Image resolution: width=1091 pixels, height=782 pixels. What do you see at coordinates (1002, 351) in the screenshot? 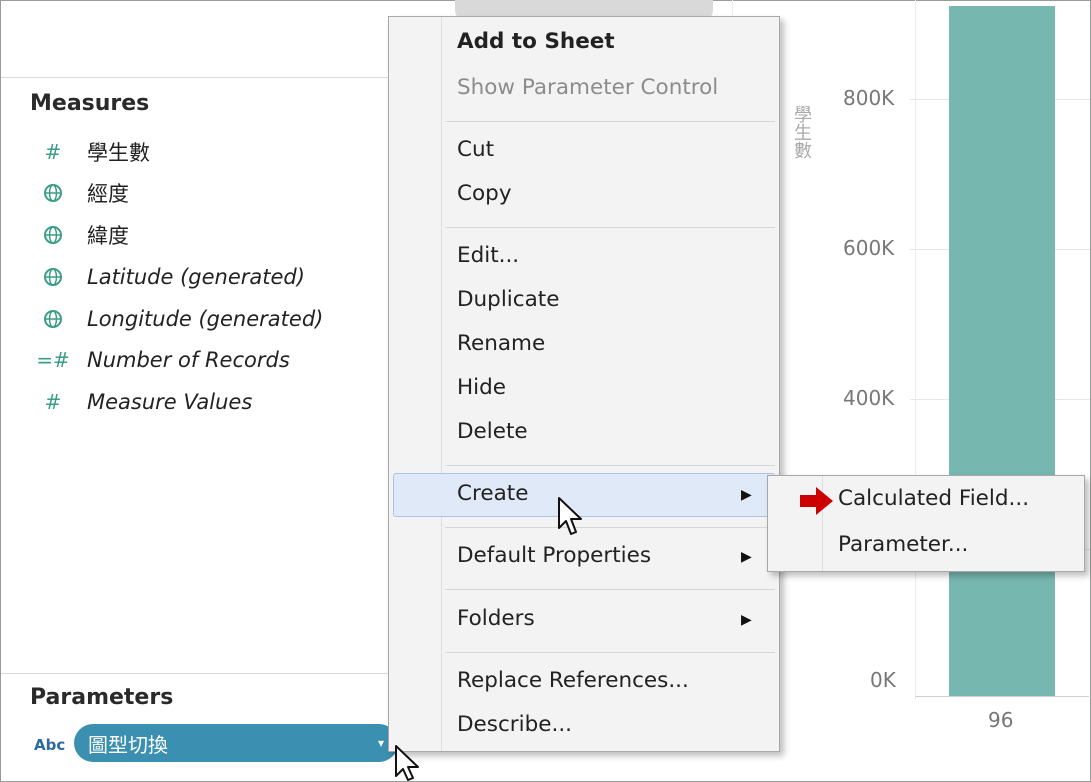
I see `chart-bar` at bounding box center [1002, 351].